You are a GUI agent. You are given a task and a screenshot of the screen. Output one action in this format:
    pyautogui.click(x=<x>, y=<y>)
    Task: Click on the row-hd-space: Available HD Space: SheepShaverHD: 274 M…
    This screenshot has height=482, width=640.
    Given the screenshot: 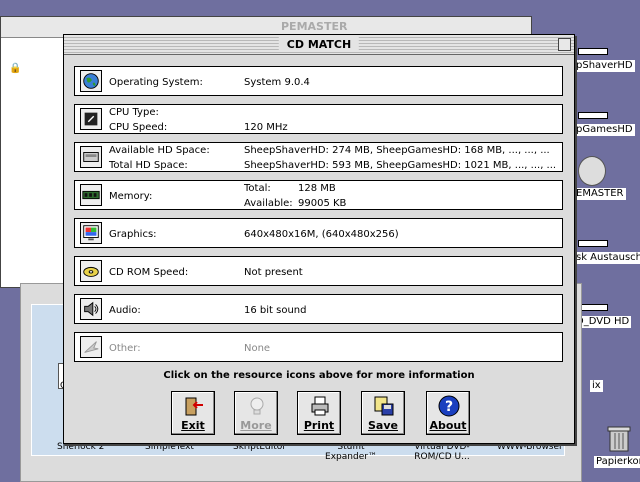 What is the action you would take?
    pyautogui.click(x=318, y=157)
    